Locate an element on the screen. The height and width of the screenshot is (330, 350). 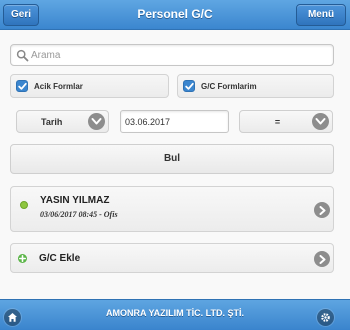
menu-button: Menü is located at coordinates (321, 15).